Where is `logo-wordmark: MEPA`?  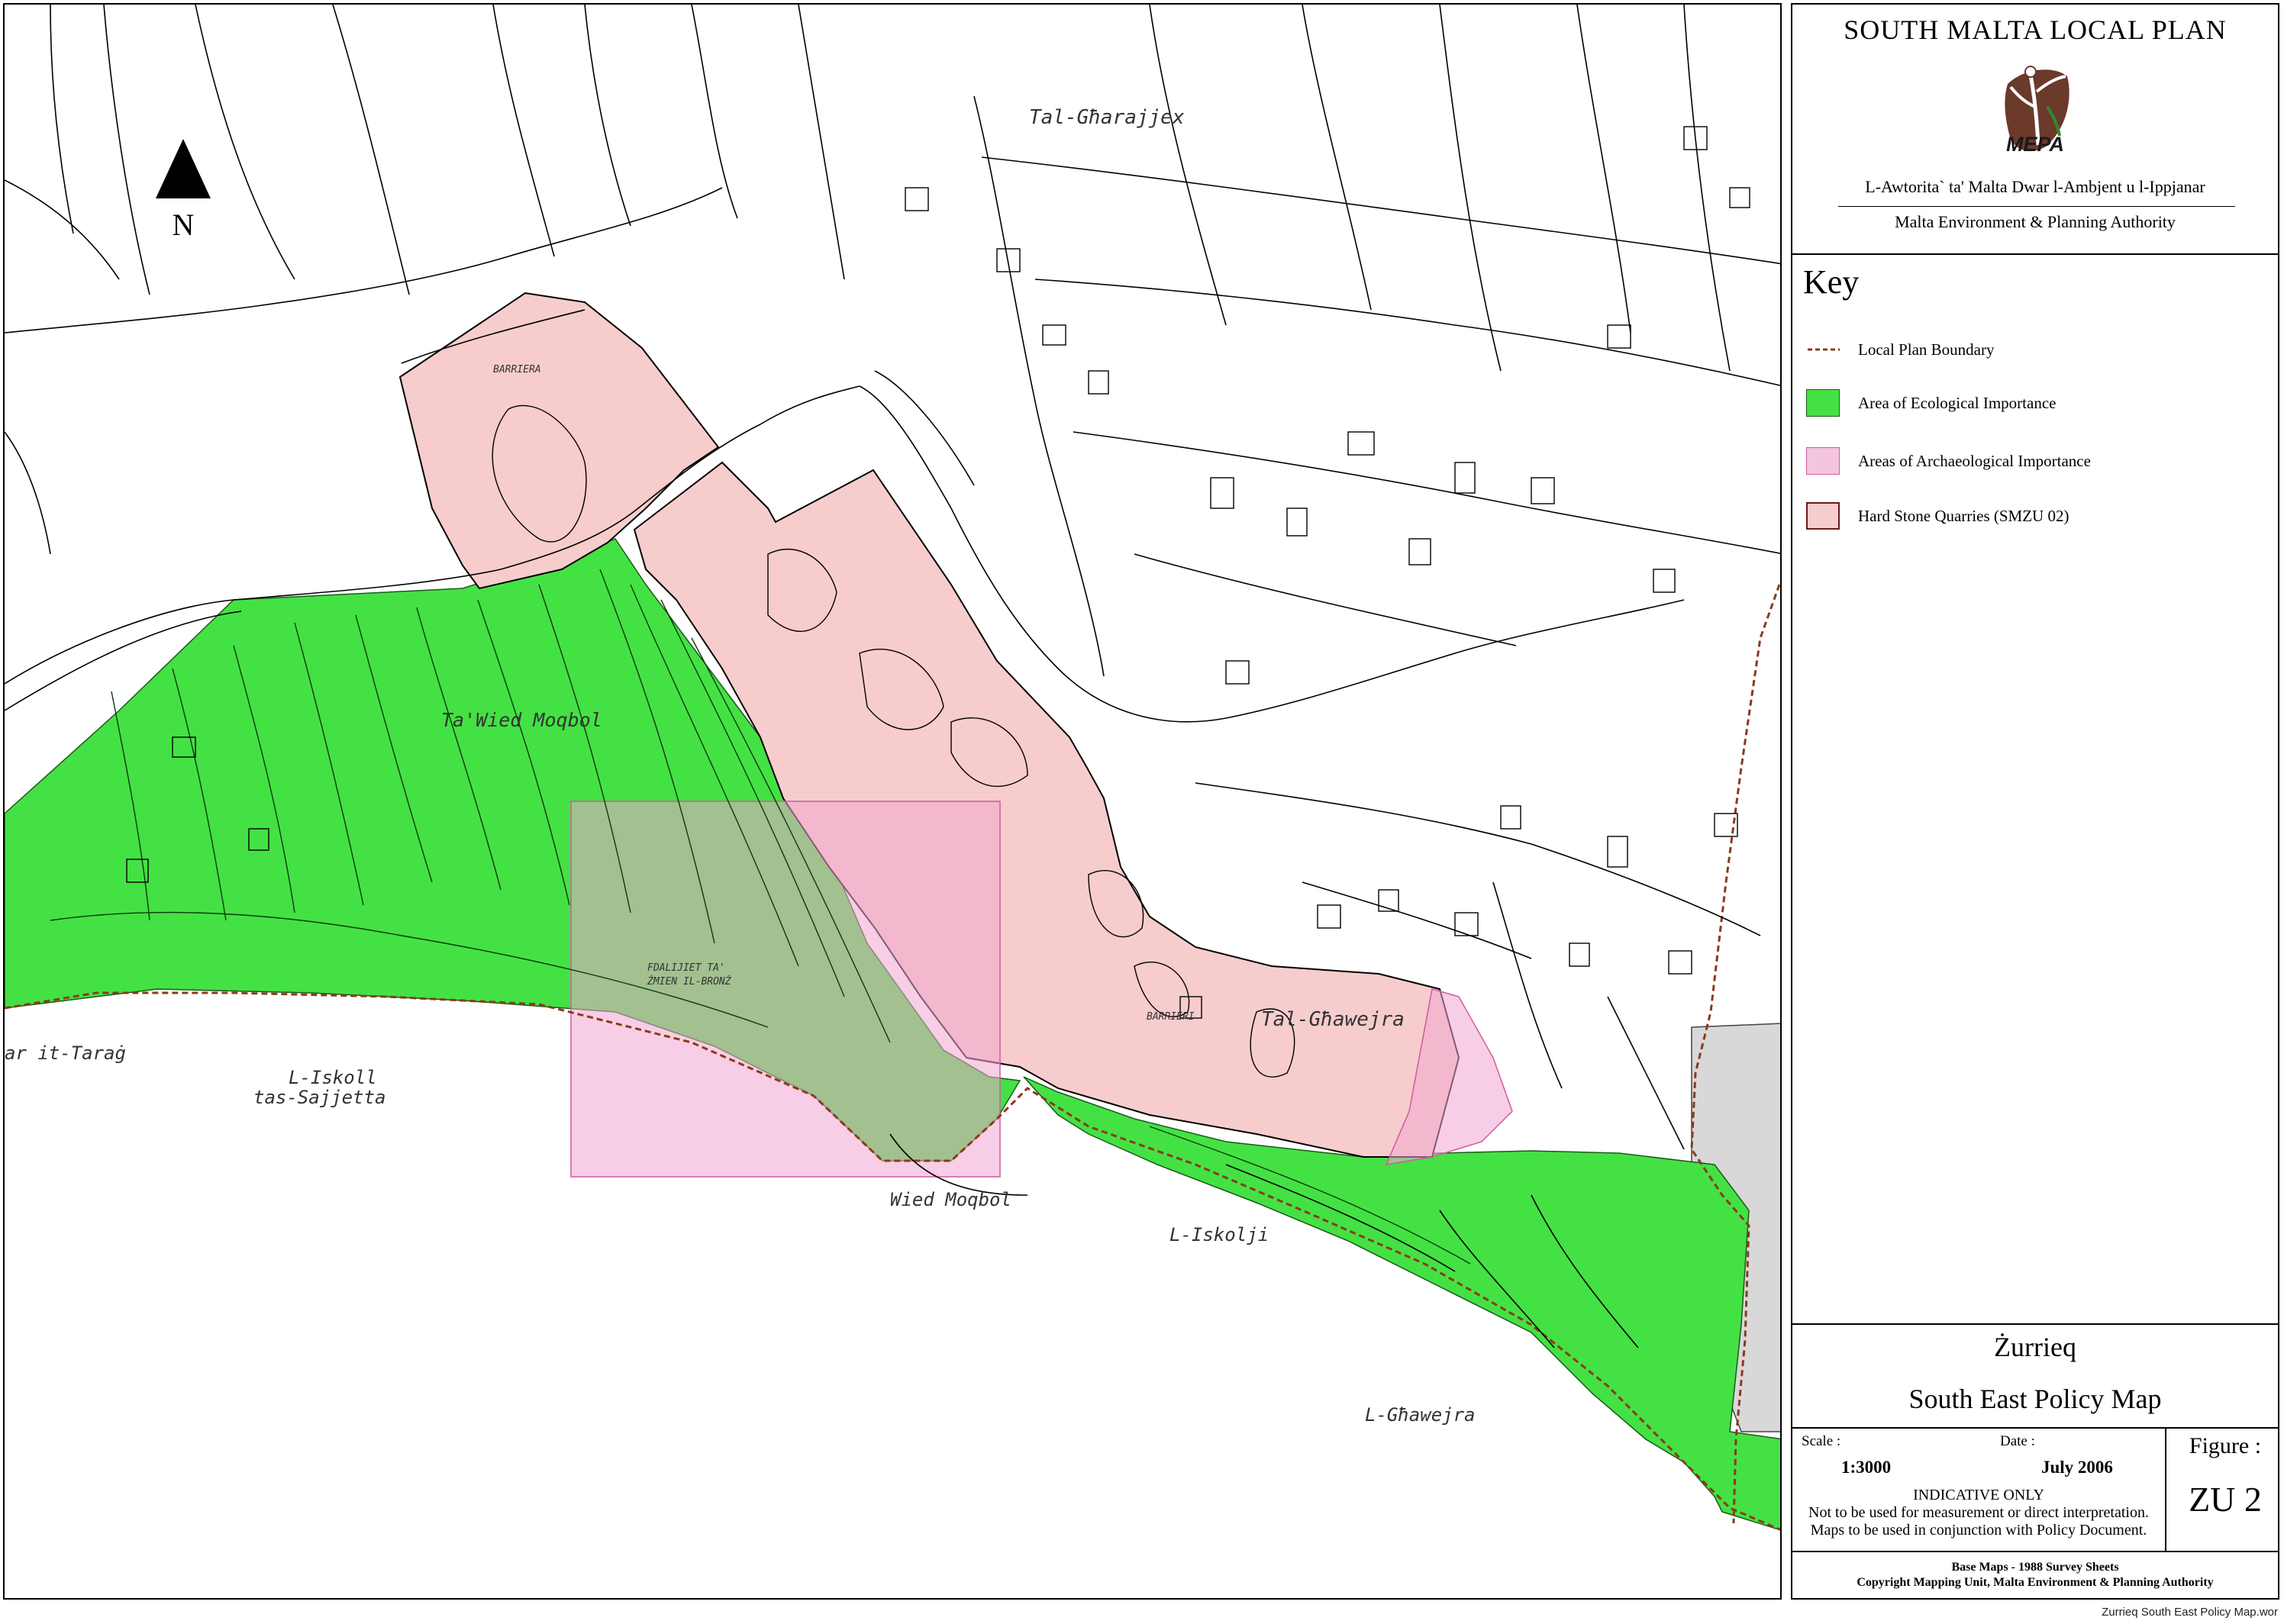
logo-wordmark: MEPA is located at coordinates (2035, 144).